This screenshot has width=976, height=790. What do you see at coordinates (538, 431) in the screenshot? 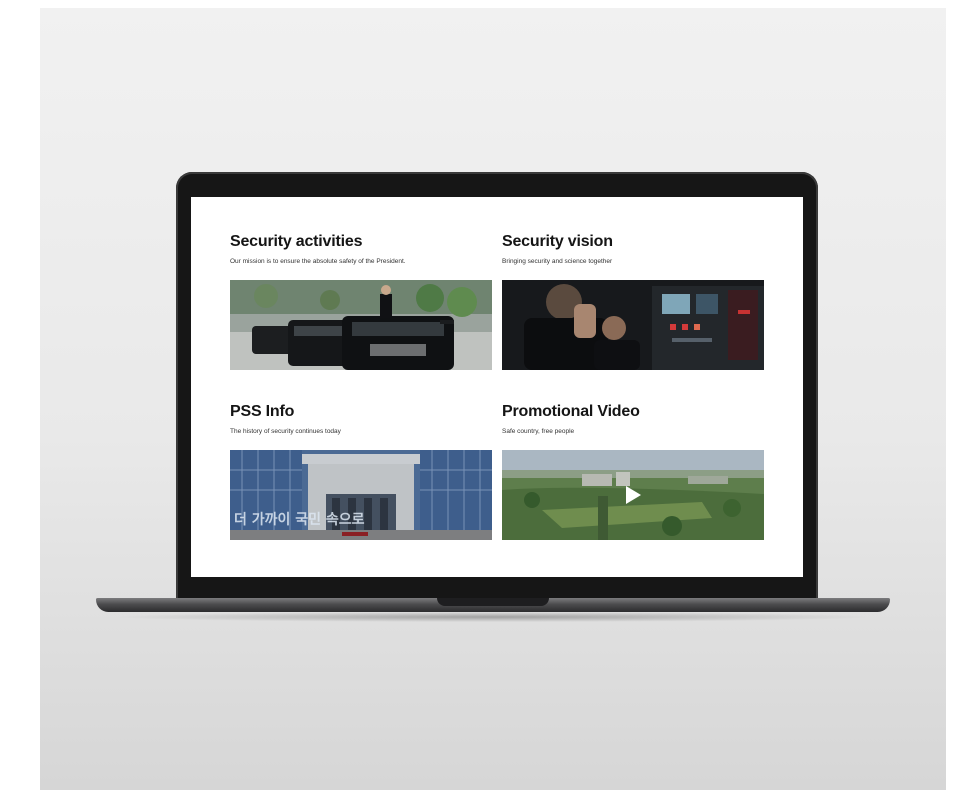
I see `card-subtitle: Safe country, free people` at bounding box center [538, 431].